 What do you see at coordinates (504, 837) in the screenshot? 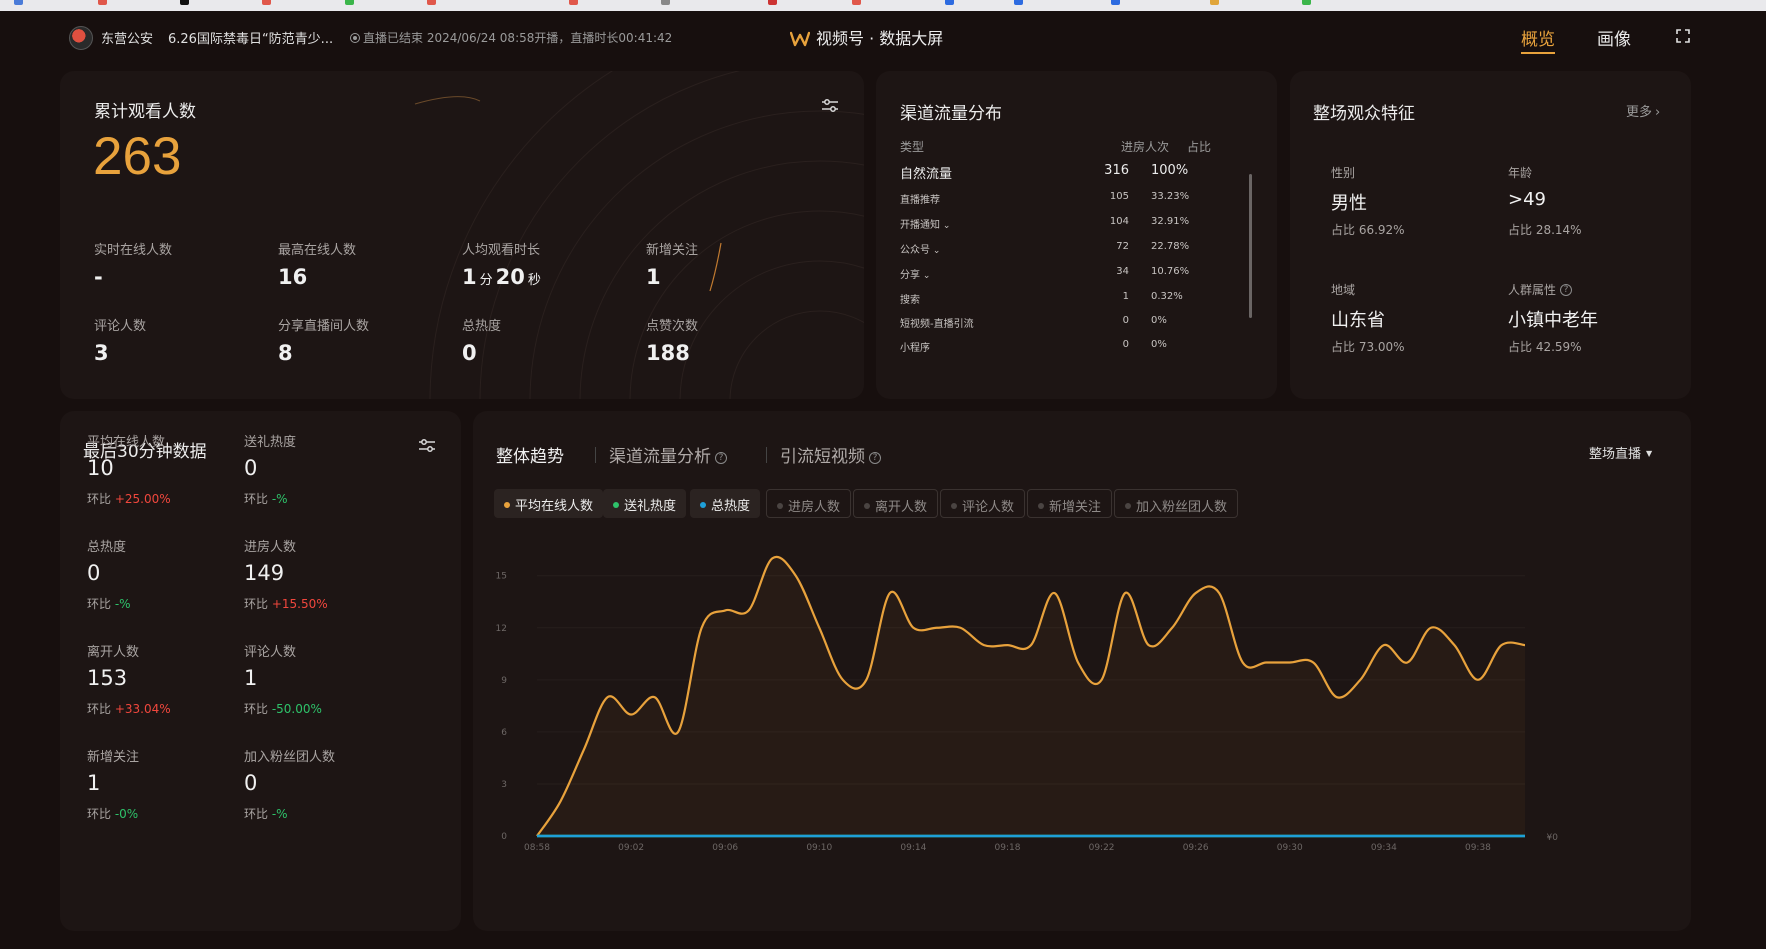
I see `y-tick-label: 0` at bounding box center [504, 837].